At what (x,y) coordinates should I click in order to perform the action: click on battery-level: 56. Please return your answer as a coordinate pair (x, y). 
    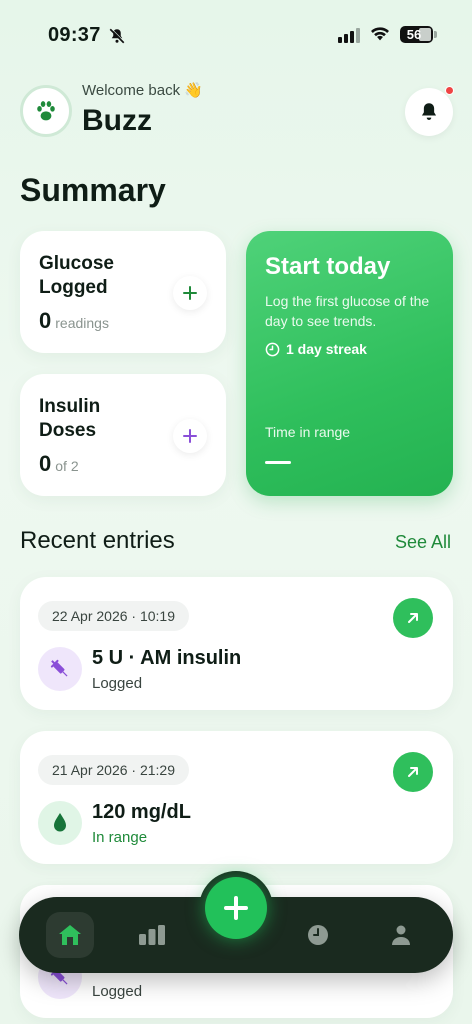
    Looking at the image, I should click on (414, 34).